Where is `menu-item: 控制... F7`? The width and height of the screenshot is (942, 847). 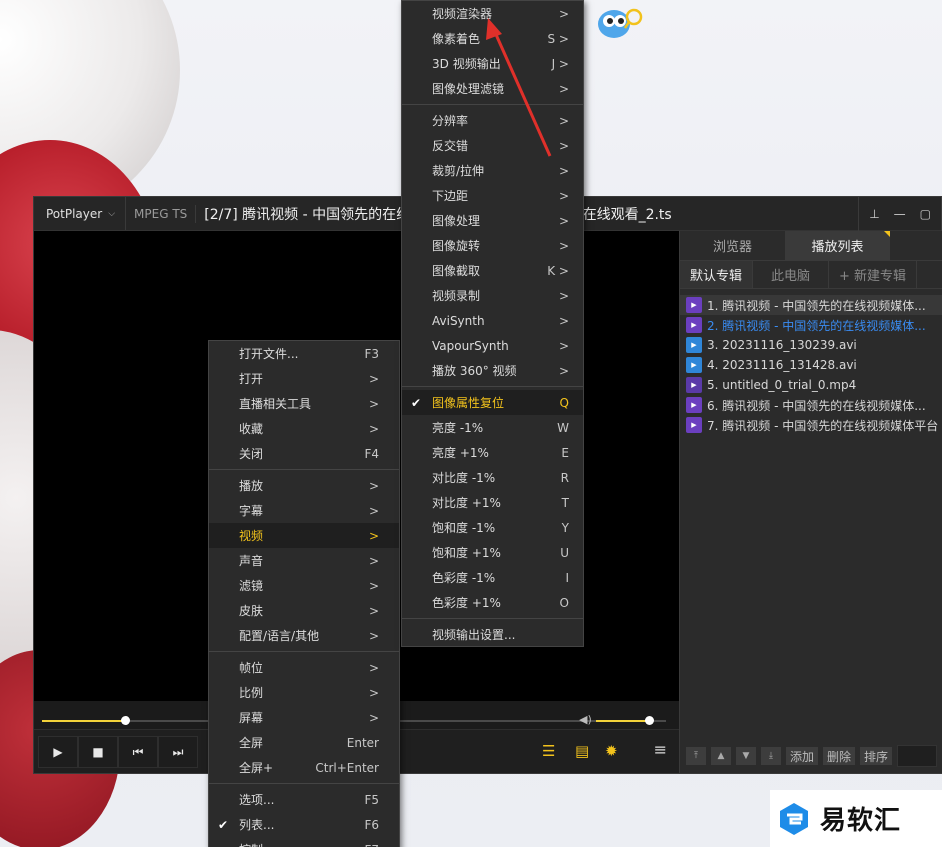
menu-item: 控制... F7 is located at coordinates (304, 842).